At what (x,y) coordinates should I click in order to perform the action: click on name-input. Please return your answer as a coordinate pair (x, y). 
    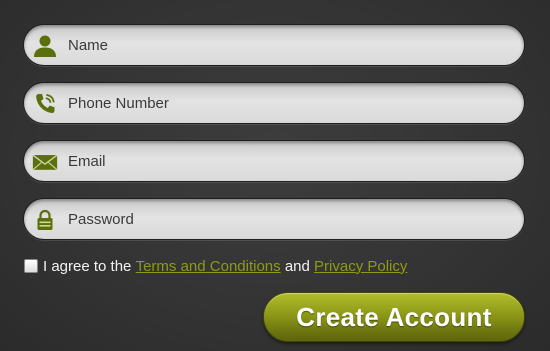
    Looking at the image, I should click on (288, 45).